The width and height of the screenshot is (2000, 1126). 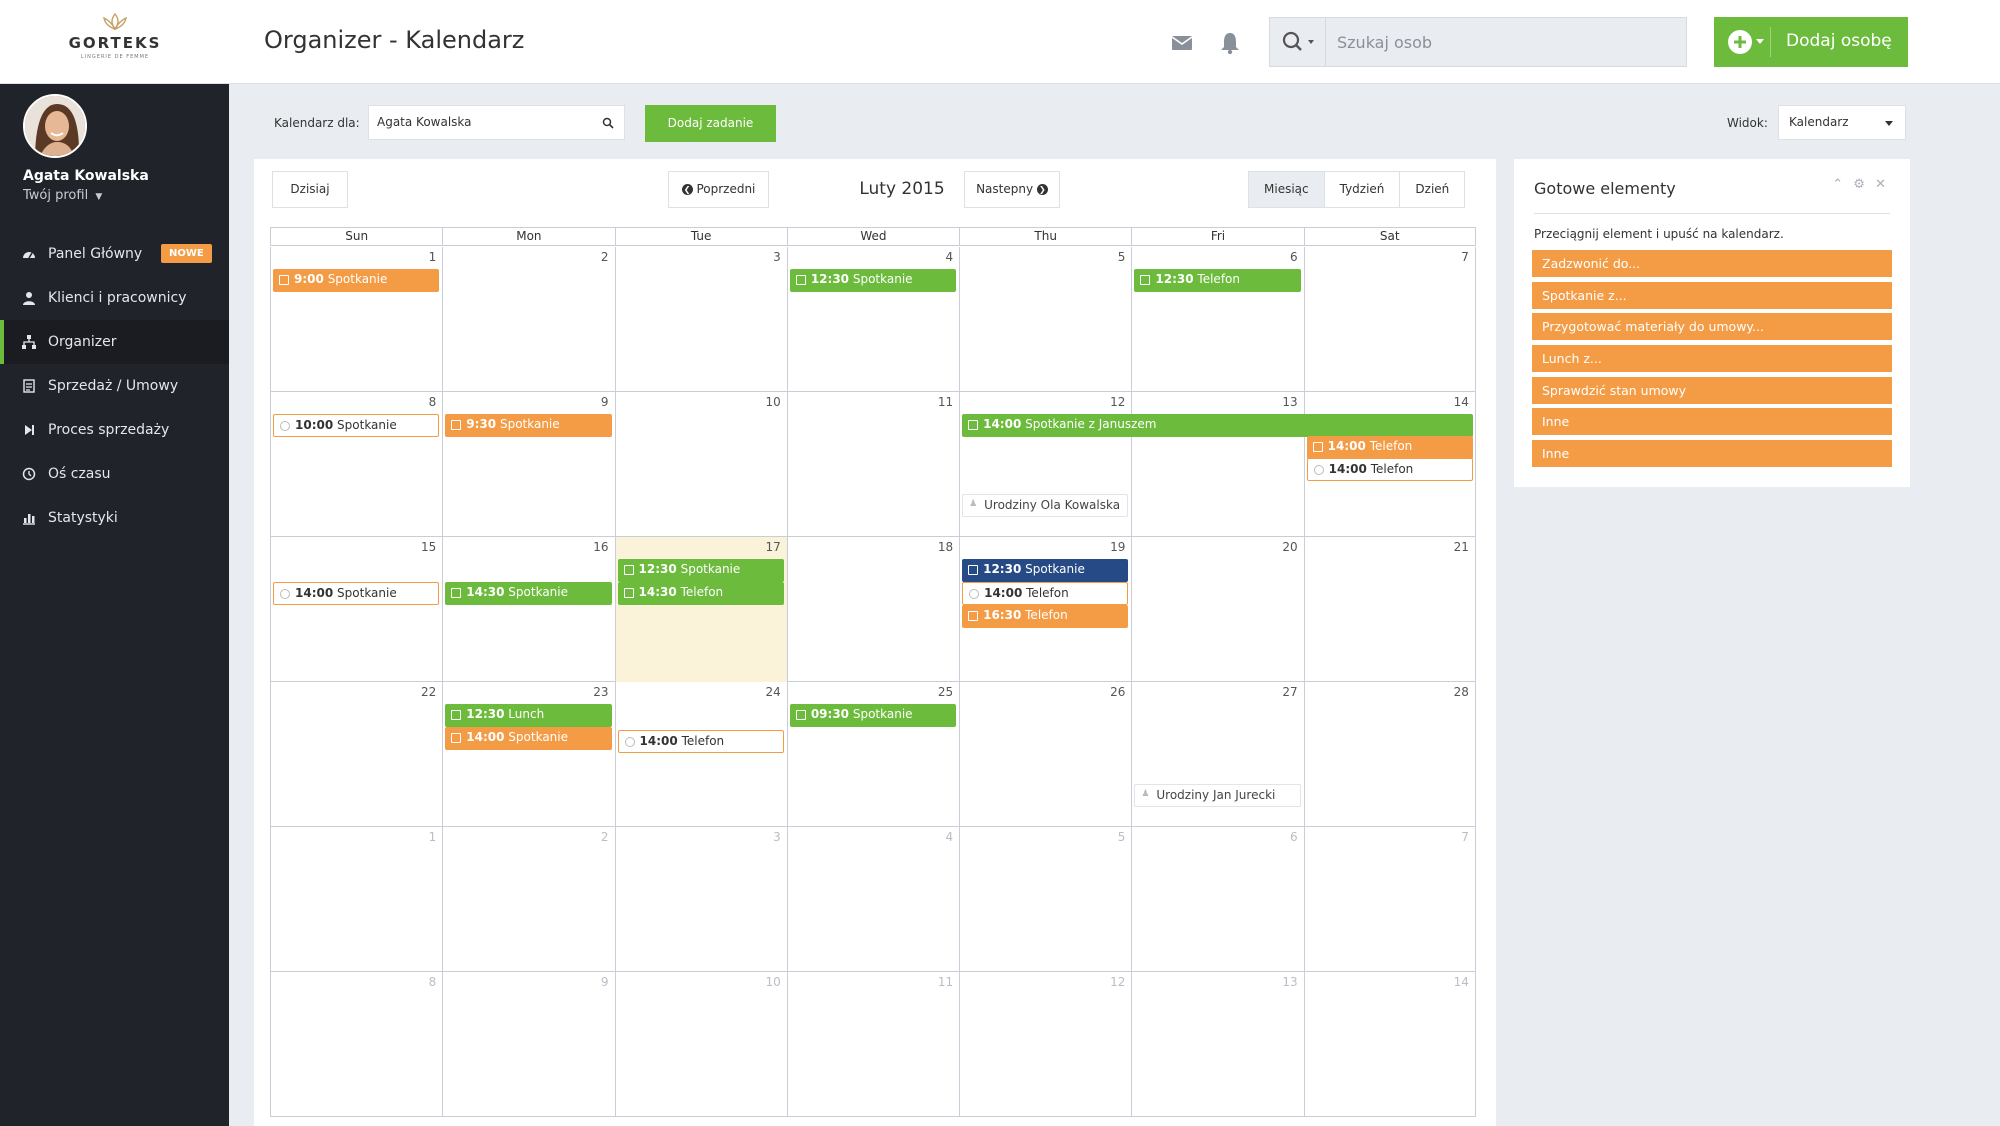 I want to click on sidebar-item-klienci: Klienci i pracownicy, so click(x=114, y=298).